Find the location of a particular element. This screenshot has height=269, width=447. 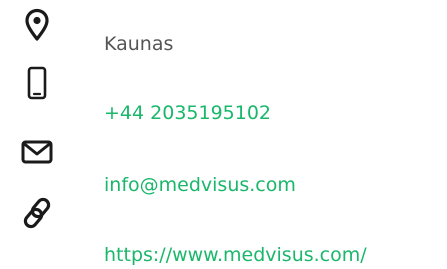

envelope-icon is located at coordinates (37, 152).